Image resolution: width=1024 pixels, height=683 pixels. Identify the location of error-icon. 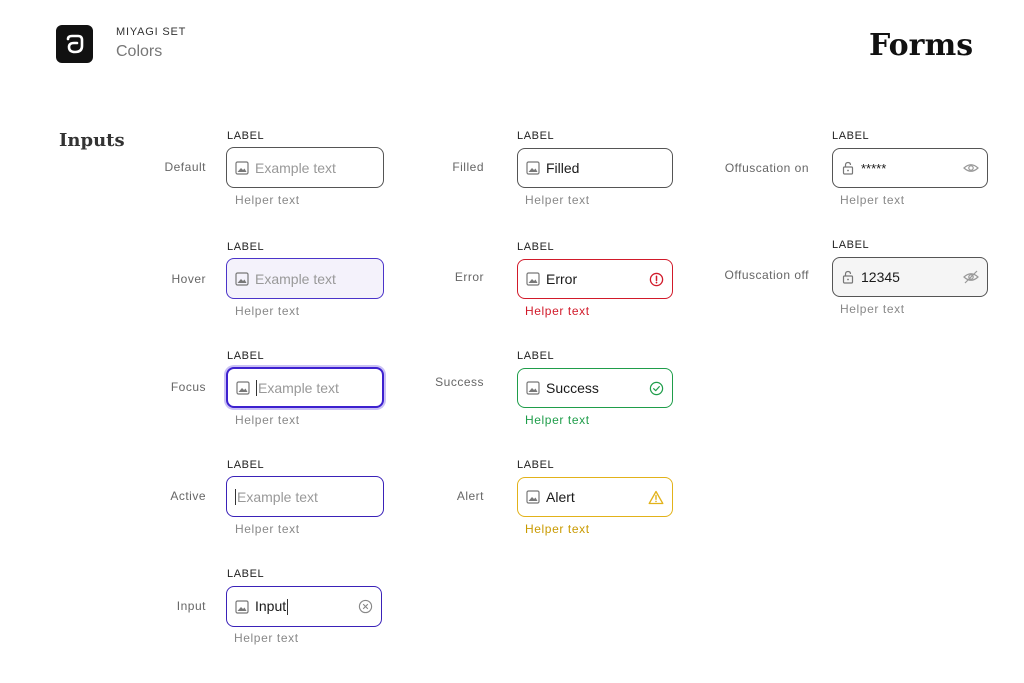
(656, 279).